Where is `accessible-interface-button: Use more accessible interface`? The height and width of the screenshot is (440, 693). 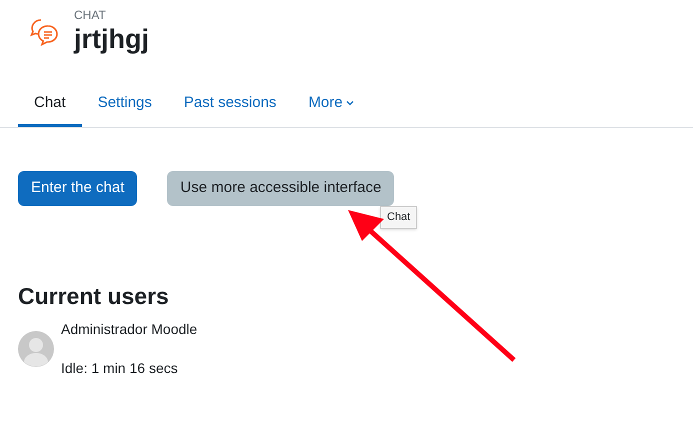
accessible-interface-button: Use more accessible interface is located at coordinates (280, 188).